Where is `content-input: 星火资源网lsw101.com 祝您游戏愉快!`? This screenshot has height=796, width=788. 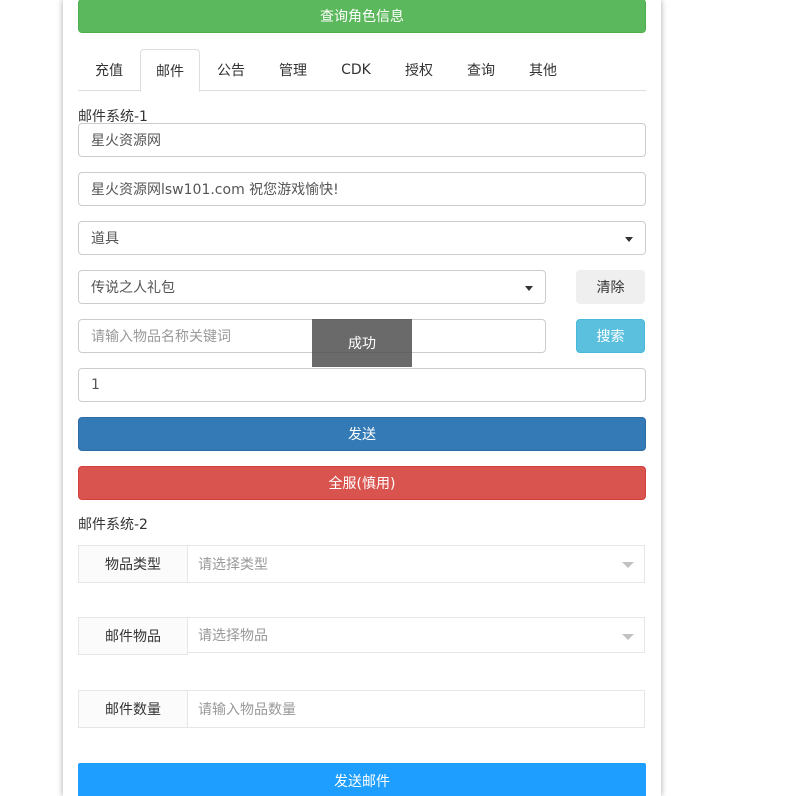
content-input: 星火资源网lsw101.com 祝您游戏愉快! is located at coordinates (362, 189).